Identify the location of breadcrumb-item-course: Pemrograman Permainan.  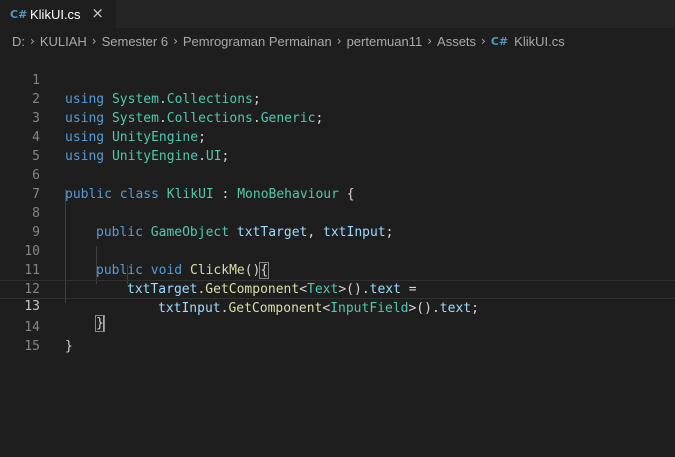
(257, 41).